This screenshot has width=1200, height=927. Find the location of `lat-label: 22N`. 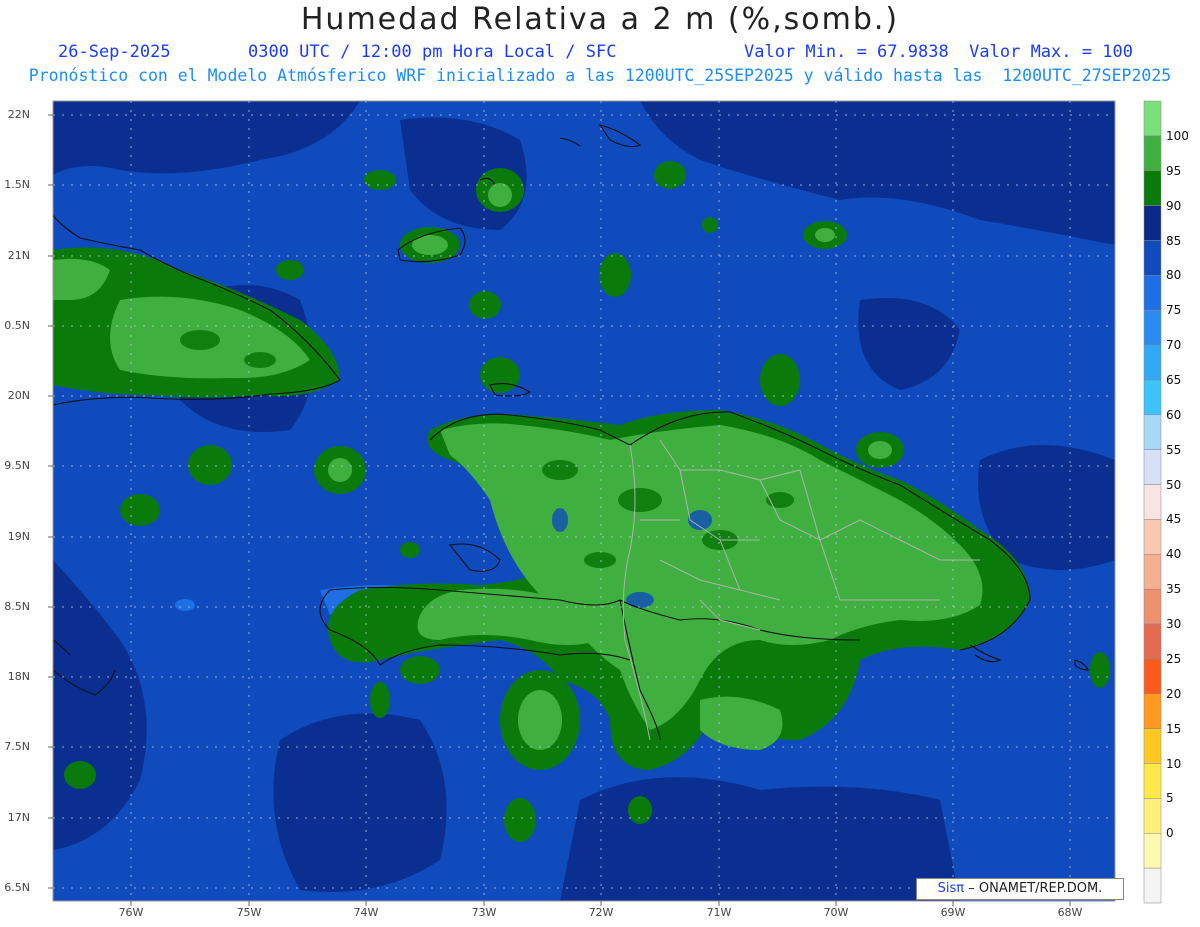

lat-label: 22N is located at coordinates (18, 114).